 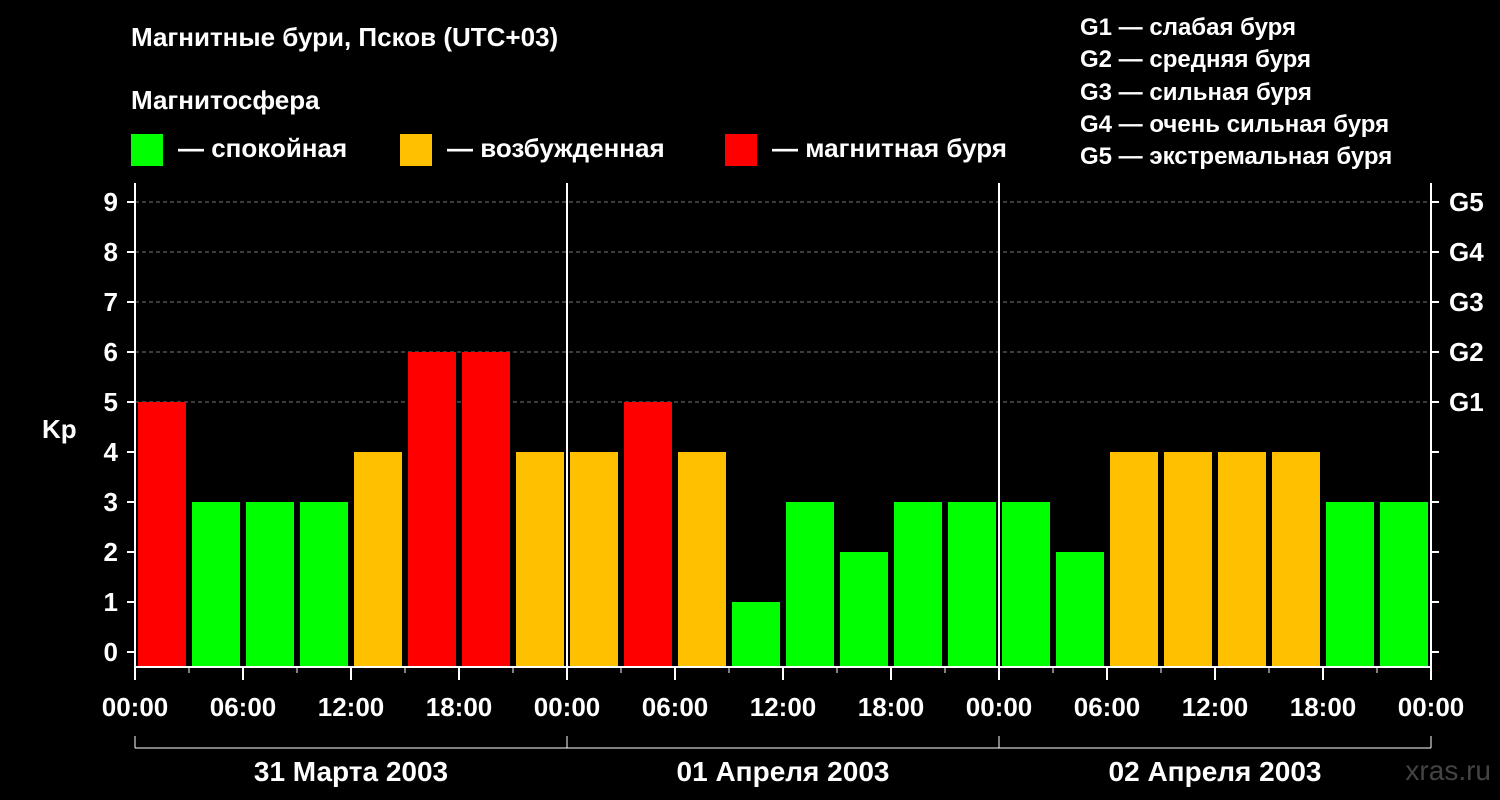 What do you see at coordinates (111, 502) in the screenshot?
I see `y-tick-label: 3` at bounding box center [111, 502].